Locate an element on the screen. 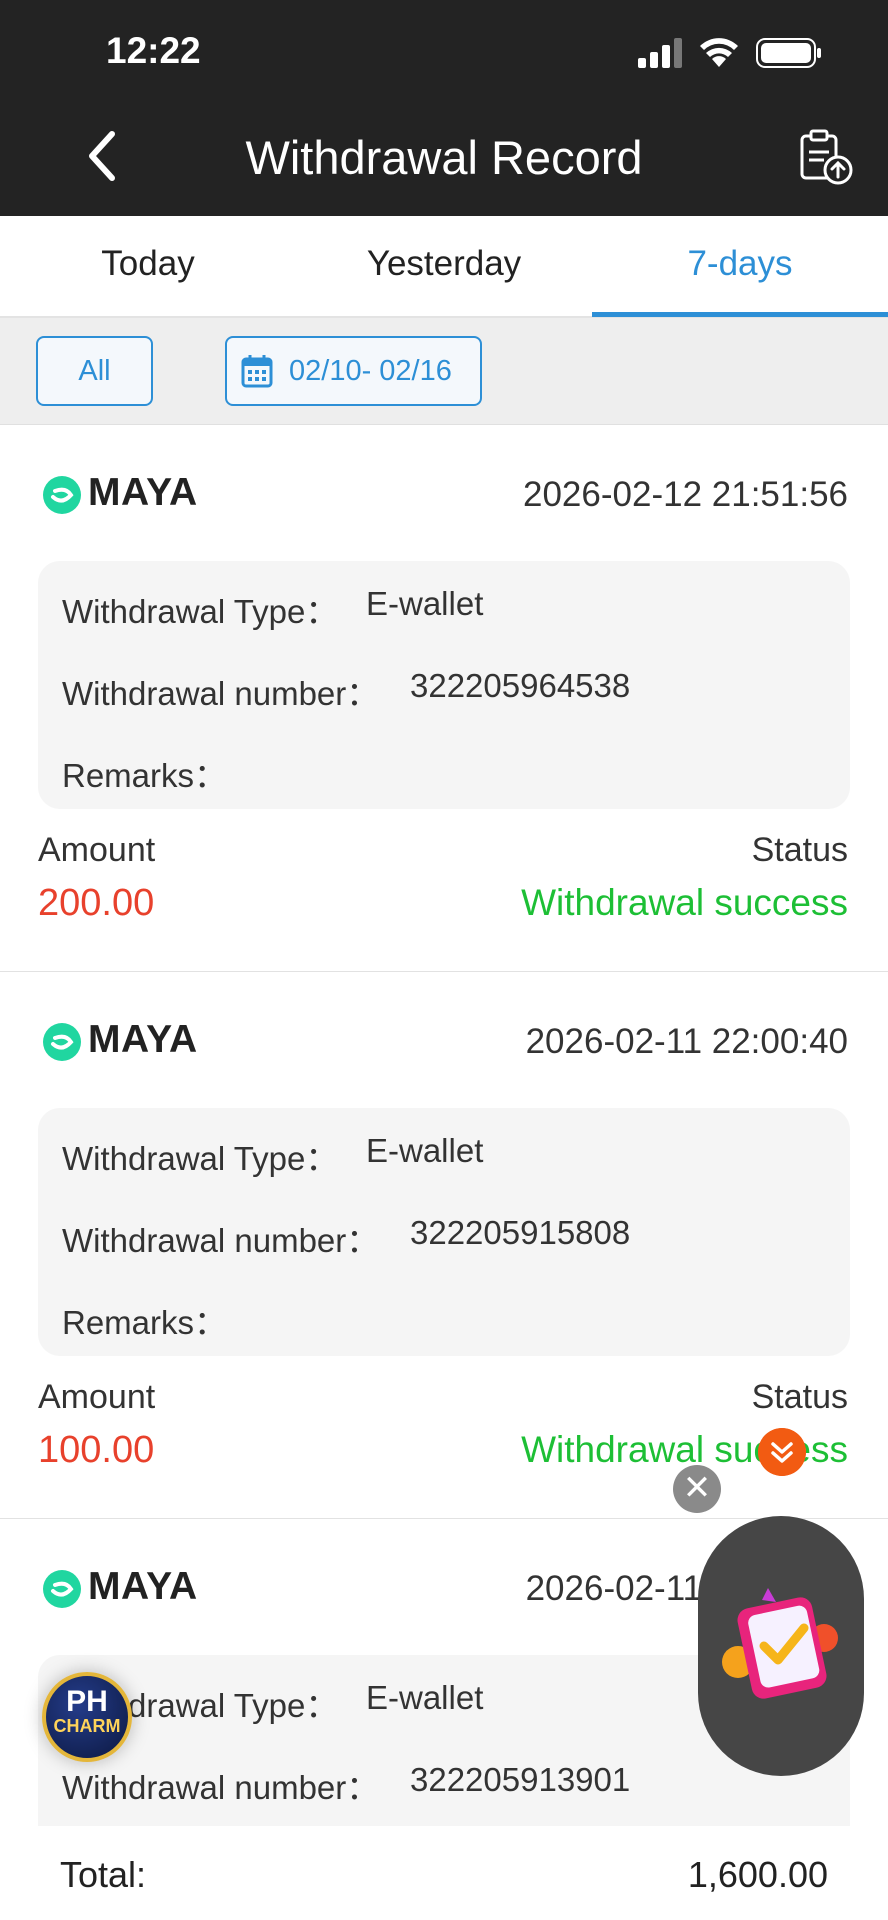 This screenshot has height=1920, width=888. withdrawal-number-value: 322205915808 is located at coordinates (520, 1232).